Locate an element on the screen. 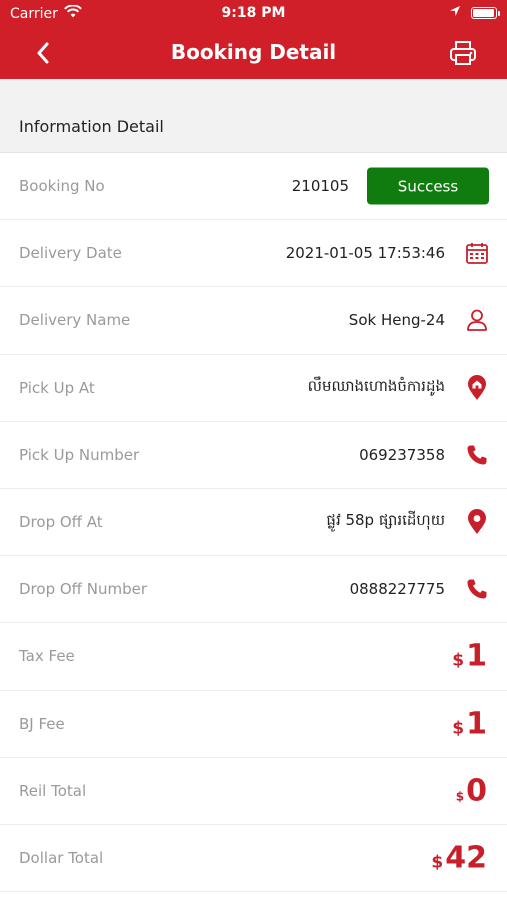 This screenshot has width=507, height=900. row-label: Delivery Date is located at coordinates (70, 253).